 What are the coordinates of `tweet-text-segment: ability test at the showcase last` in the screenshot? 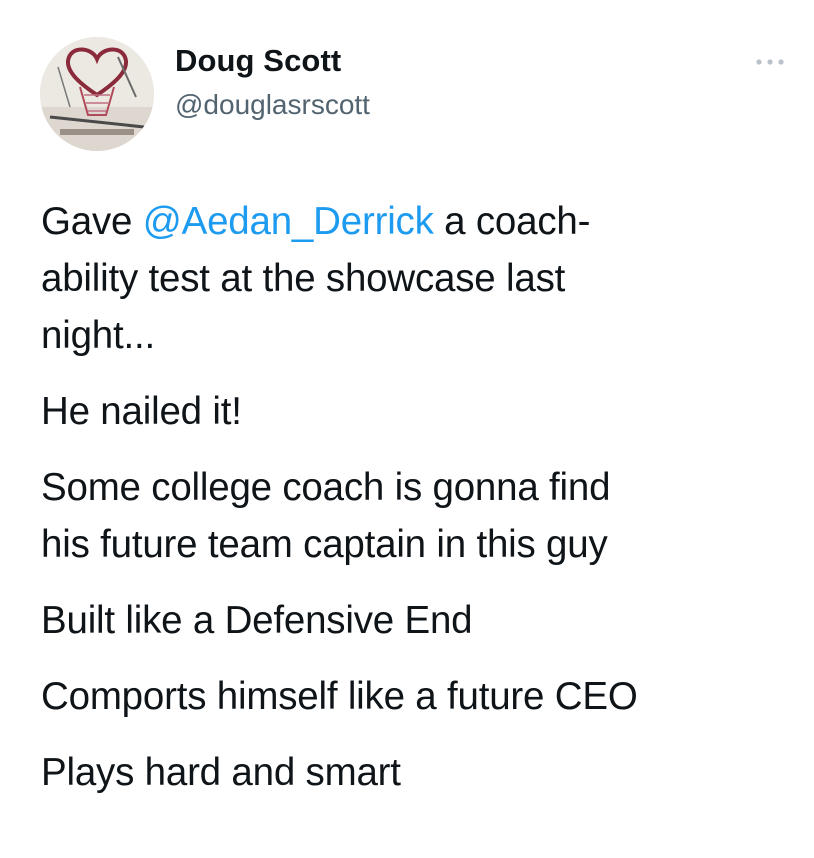 It's located at (303, 278).